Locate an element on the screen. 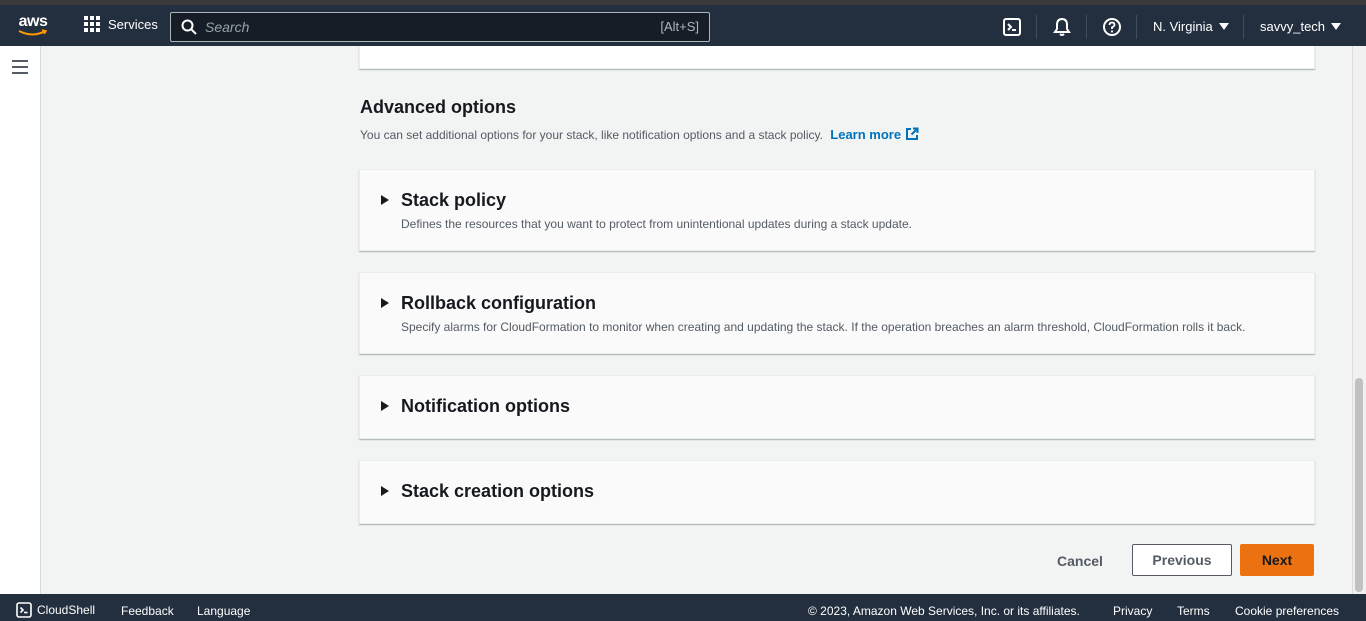  services-grid-icon is located at coordinates (92, 24).